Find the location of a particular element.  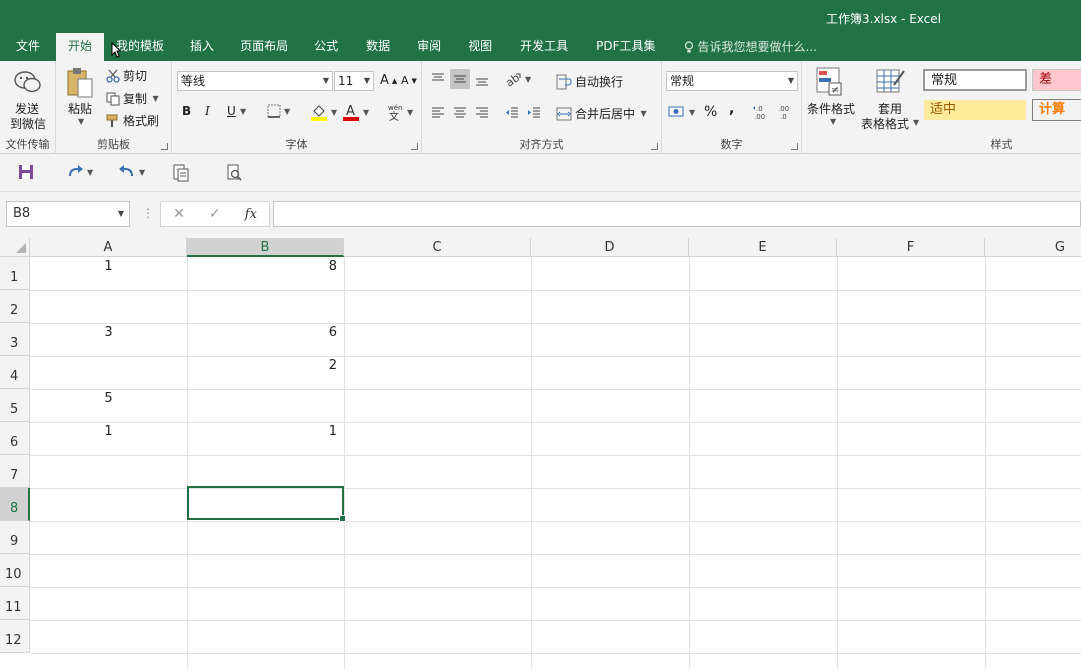

style-neutral: 适中 is located at coordinates (975, 110).